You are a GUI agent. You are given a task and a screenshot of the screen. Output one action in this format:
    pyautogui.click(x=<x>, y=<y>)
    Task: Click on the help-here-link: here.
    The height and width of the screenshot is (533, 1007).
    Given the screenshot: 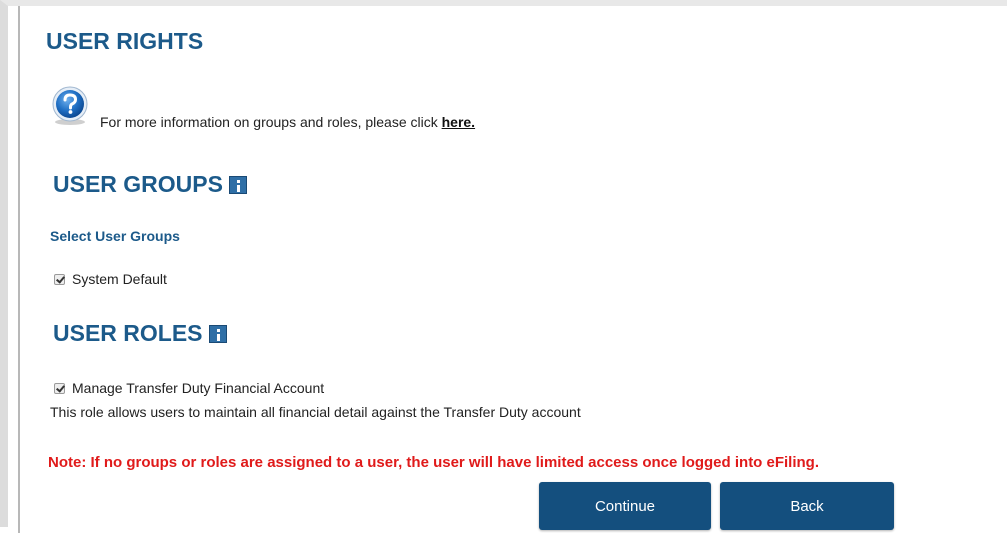 What is the action you would take?
    pyautogui.click(x=458, y=122)
    